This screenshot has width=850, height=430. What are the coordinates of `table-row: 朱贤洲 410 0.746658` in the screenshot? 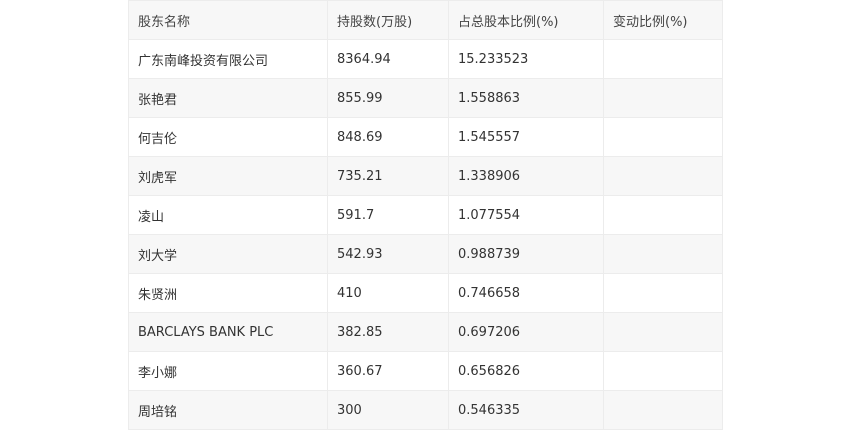 It's located at (425, 293).